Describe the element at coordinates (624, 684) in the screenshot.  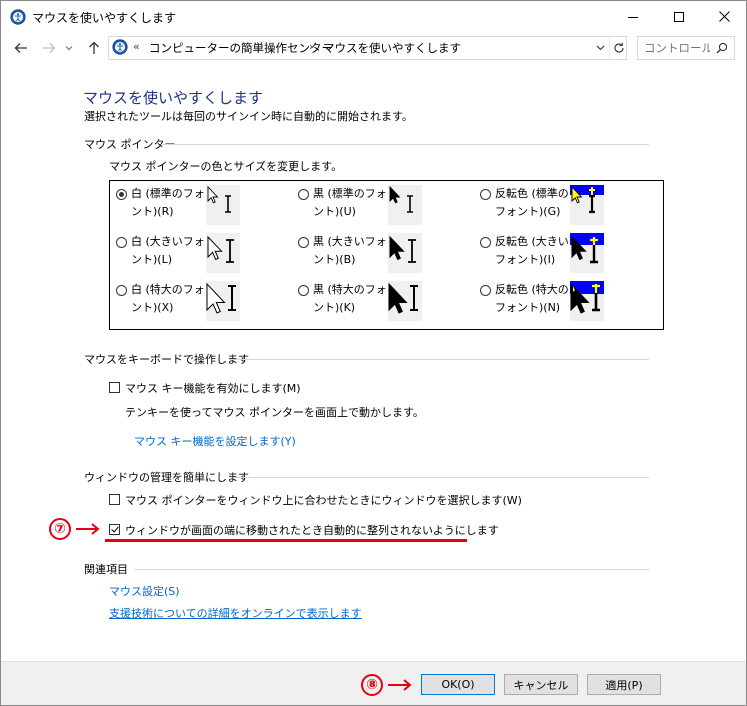
I see `apply-button: 適用(P)` at that location.